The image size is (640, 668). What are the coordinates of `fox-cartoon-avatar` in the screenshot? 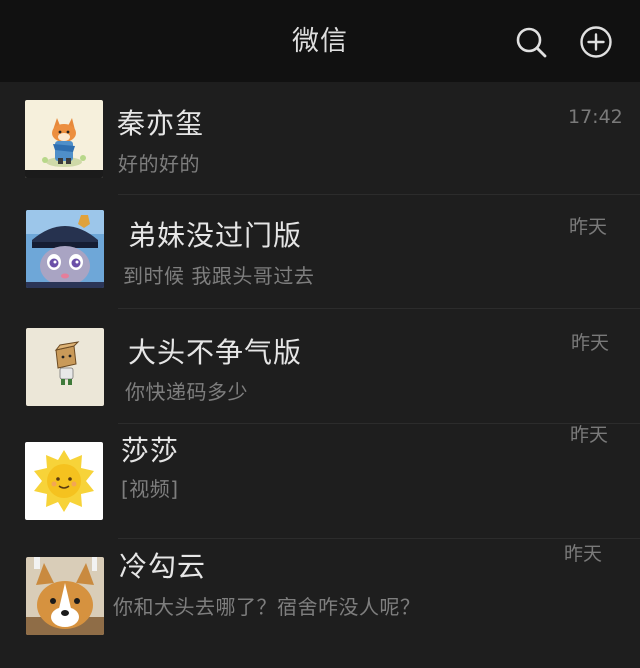 It's located at (64, 139).